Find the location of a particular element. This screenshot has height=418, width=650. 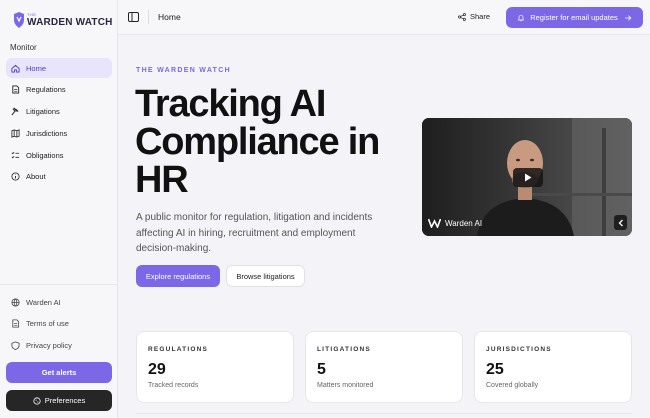

footer-link-label: Privacy policy is located at coordinates (49, 345).